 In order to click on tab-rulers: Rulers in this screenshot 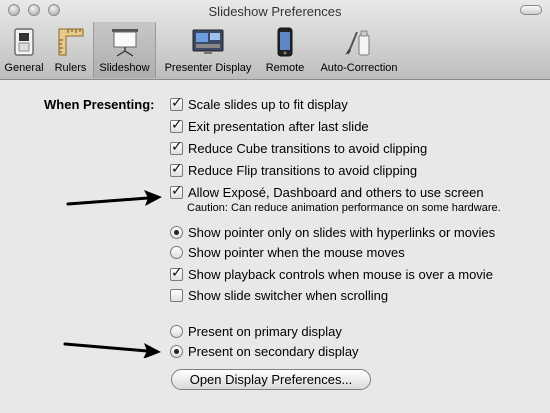, I will do `click(70, 50)`.